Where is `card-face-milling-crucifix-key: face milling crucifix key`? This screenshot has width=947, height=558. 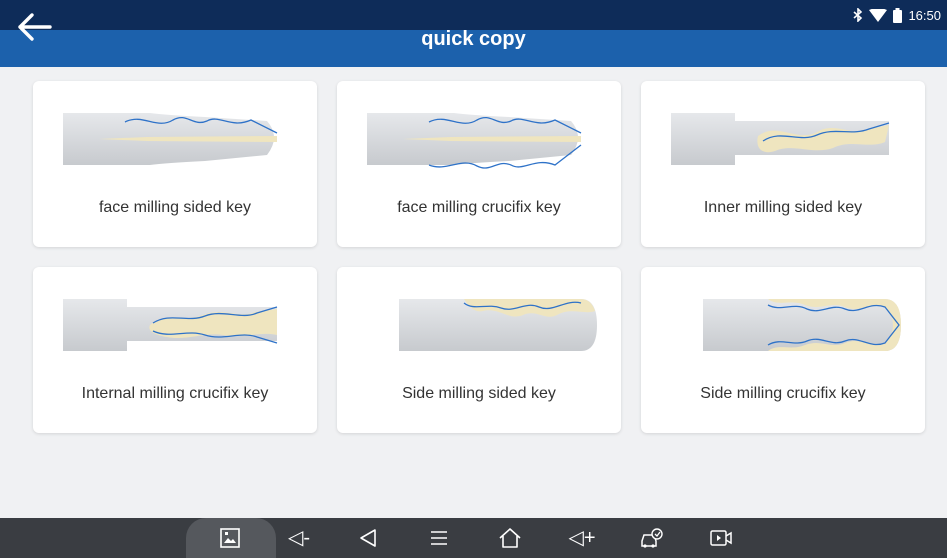
card-face-milling-crucifix-key: face milling crucifix key is located at coordinates (479, 164).